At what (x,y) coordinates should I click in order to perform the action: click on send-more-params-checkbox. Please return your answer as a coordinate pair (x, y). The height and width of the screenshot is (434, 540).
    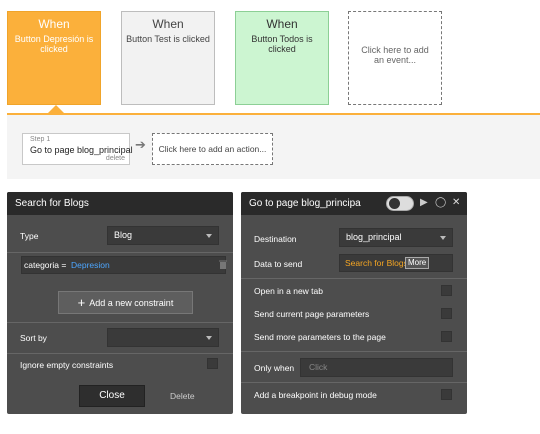
    Looking at the image, I should click on (446, 336).